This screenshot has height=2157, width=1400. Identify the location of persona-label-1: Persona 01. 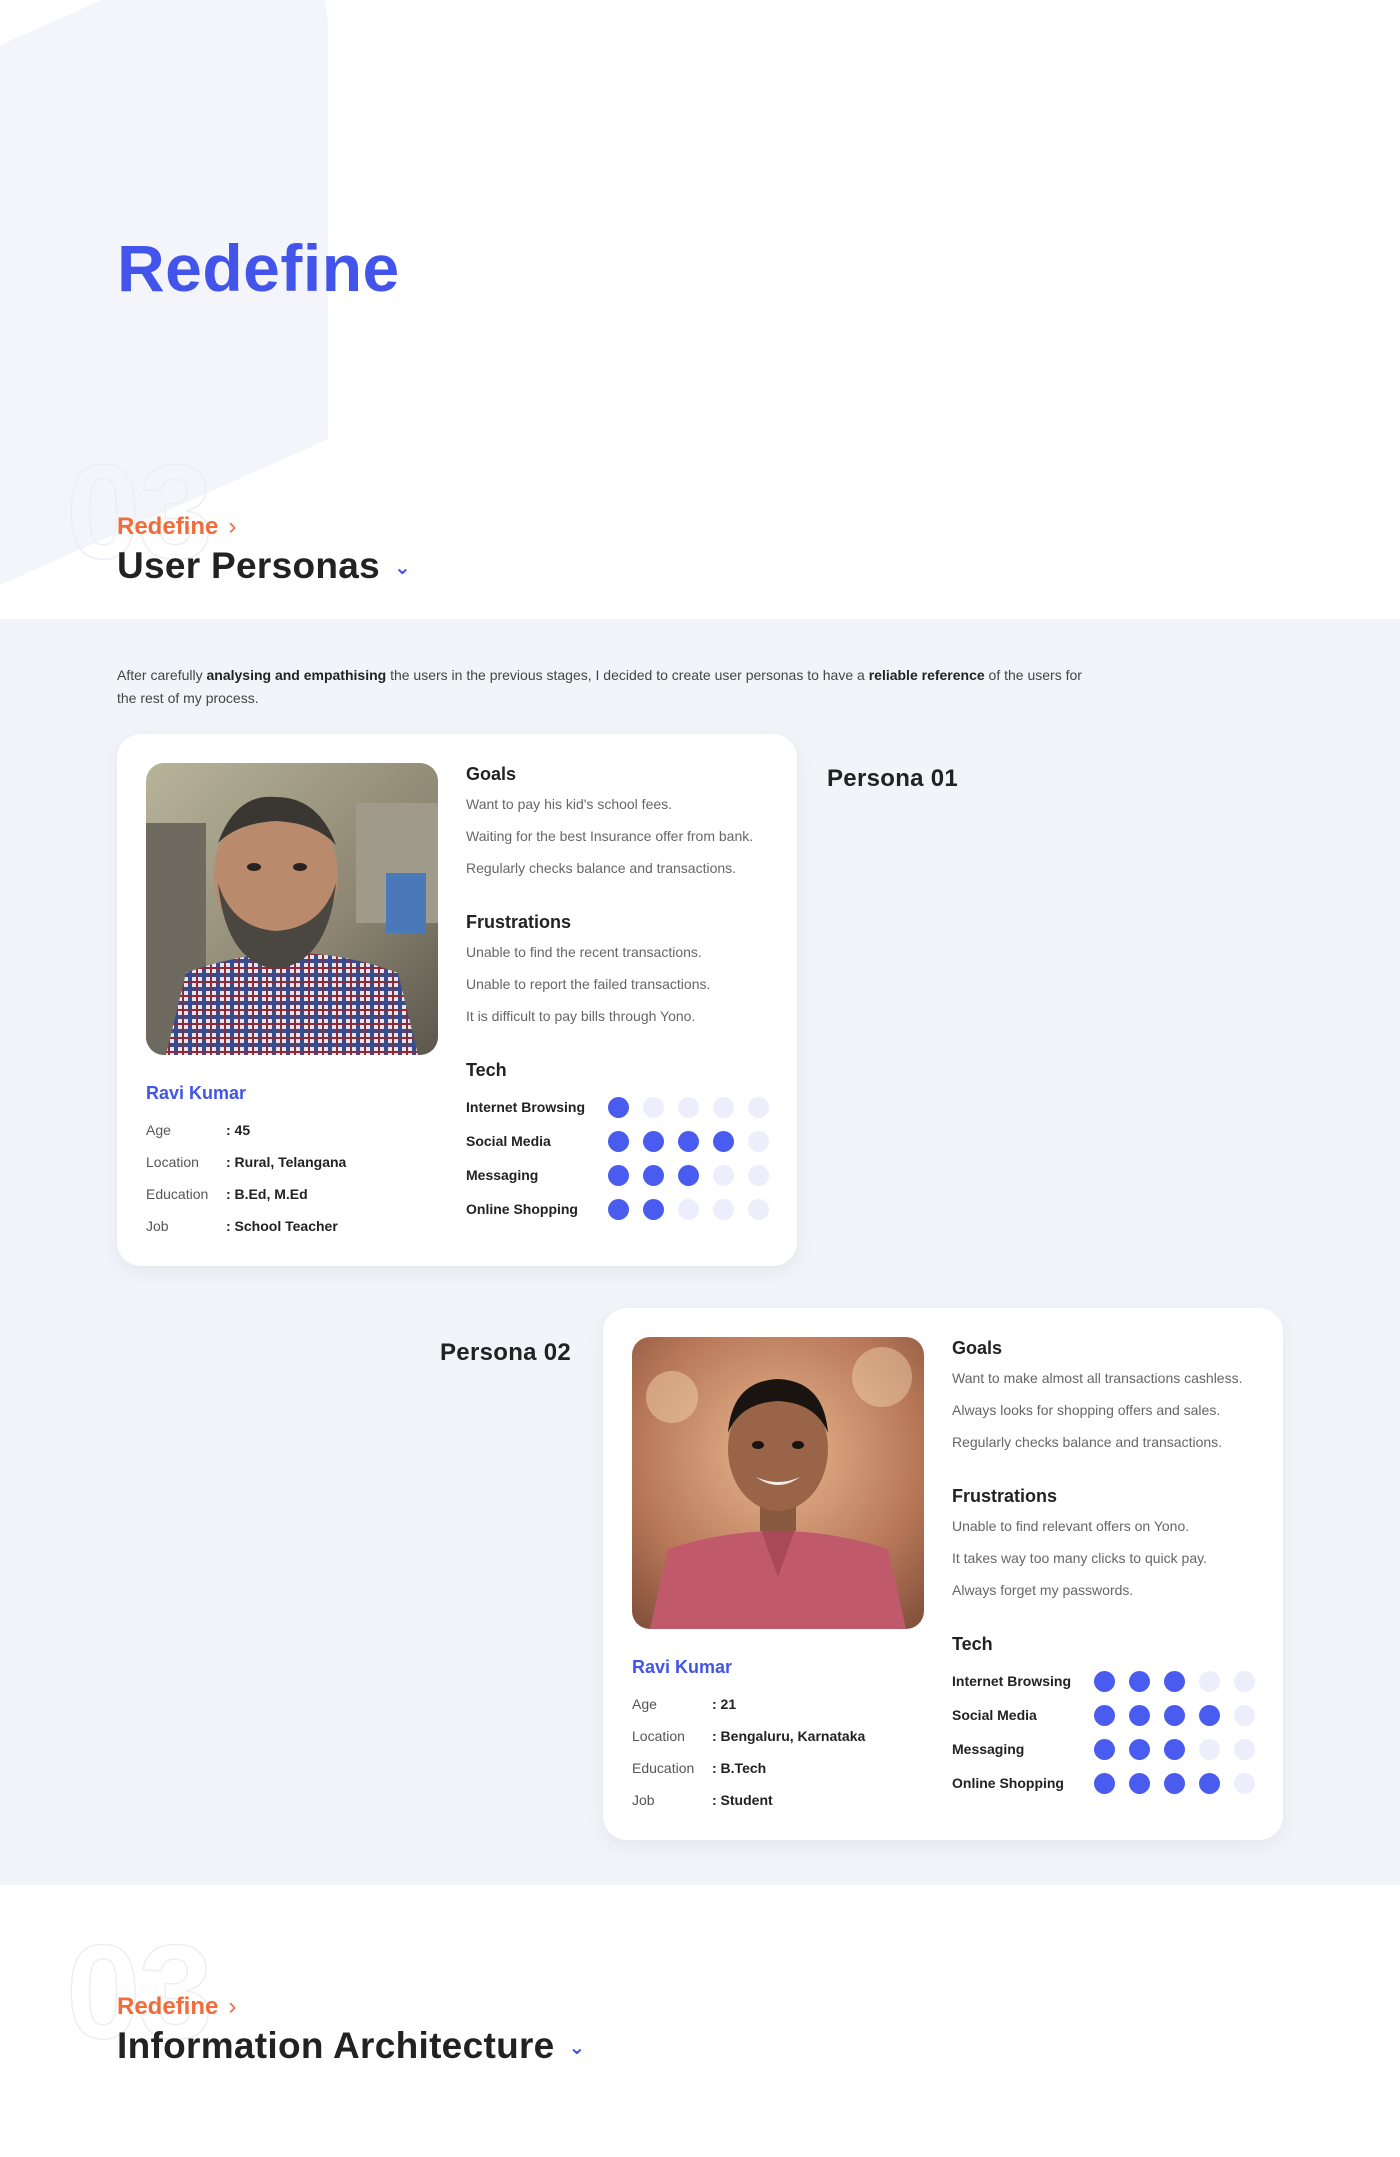
(893, 778).